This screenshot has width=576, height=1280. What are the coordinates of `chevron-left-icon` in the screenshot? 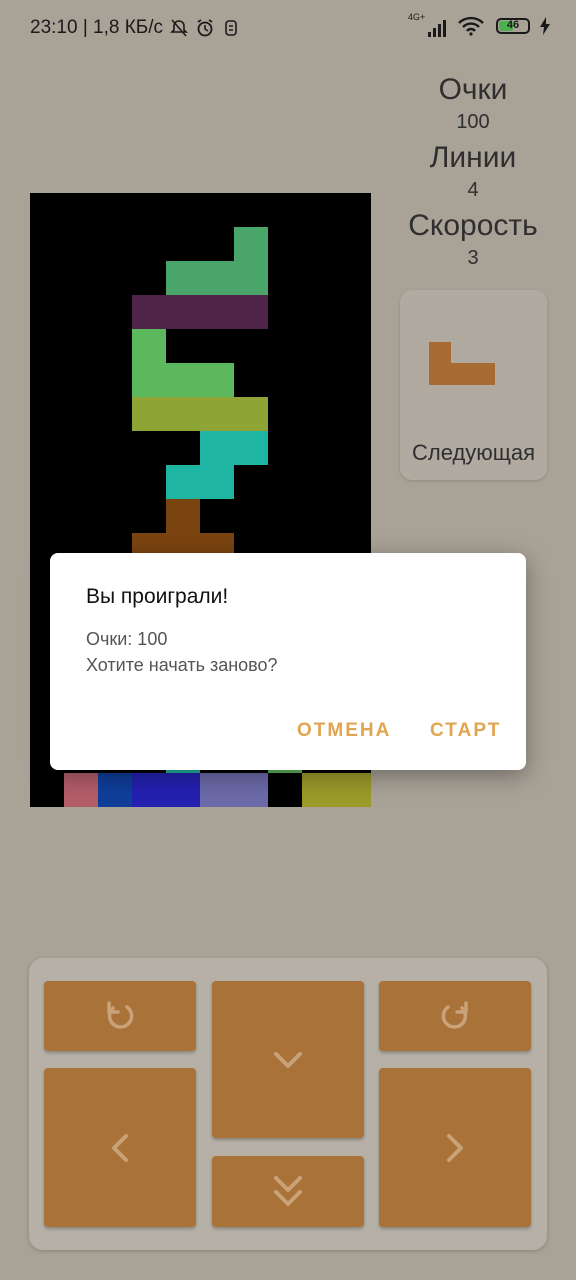 It's located at (120, 1147).